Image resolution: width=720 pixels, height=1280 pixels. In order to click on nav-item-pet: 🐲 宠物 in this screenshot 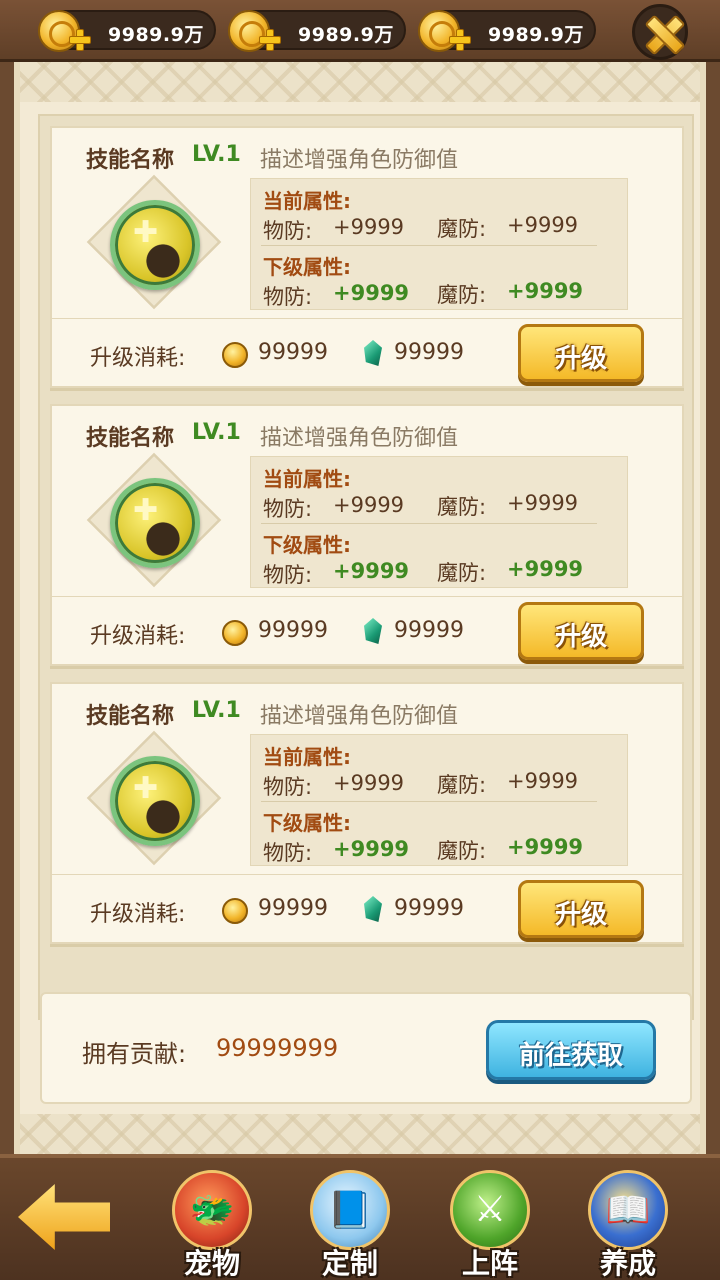, I will do `click(212, 1224)`.